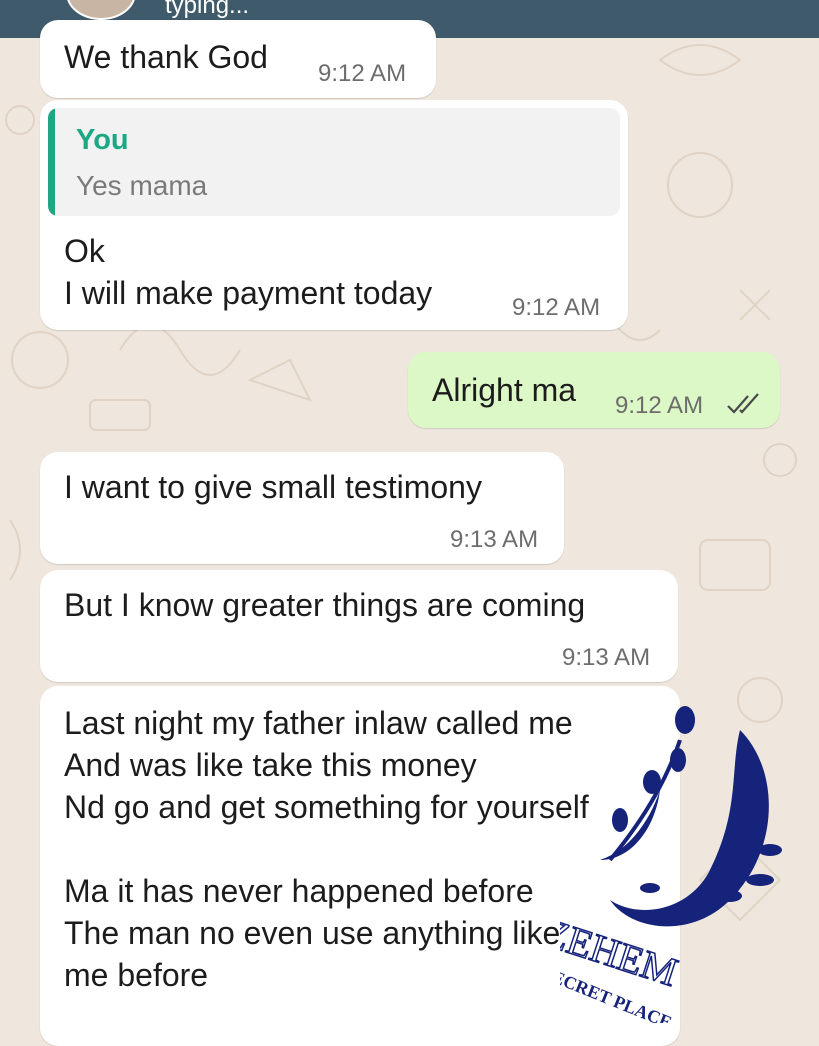 This screenshot has height=1046, width=819. I want to click on zehem-watermark-logo: ZEHEM SECRET PLACE, so click(671, 864).